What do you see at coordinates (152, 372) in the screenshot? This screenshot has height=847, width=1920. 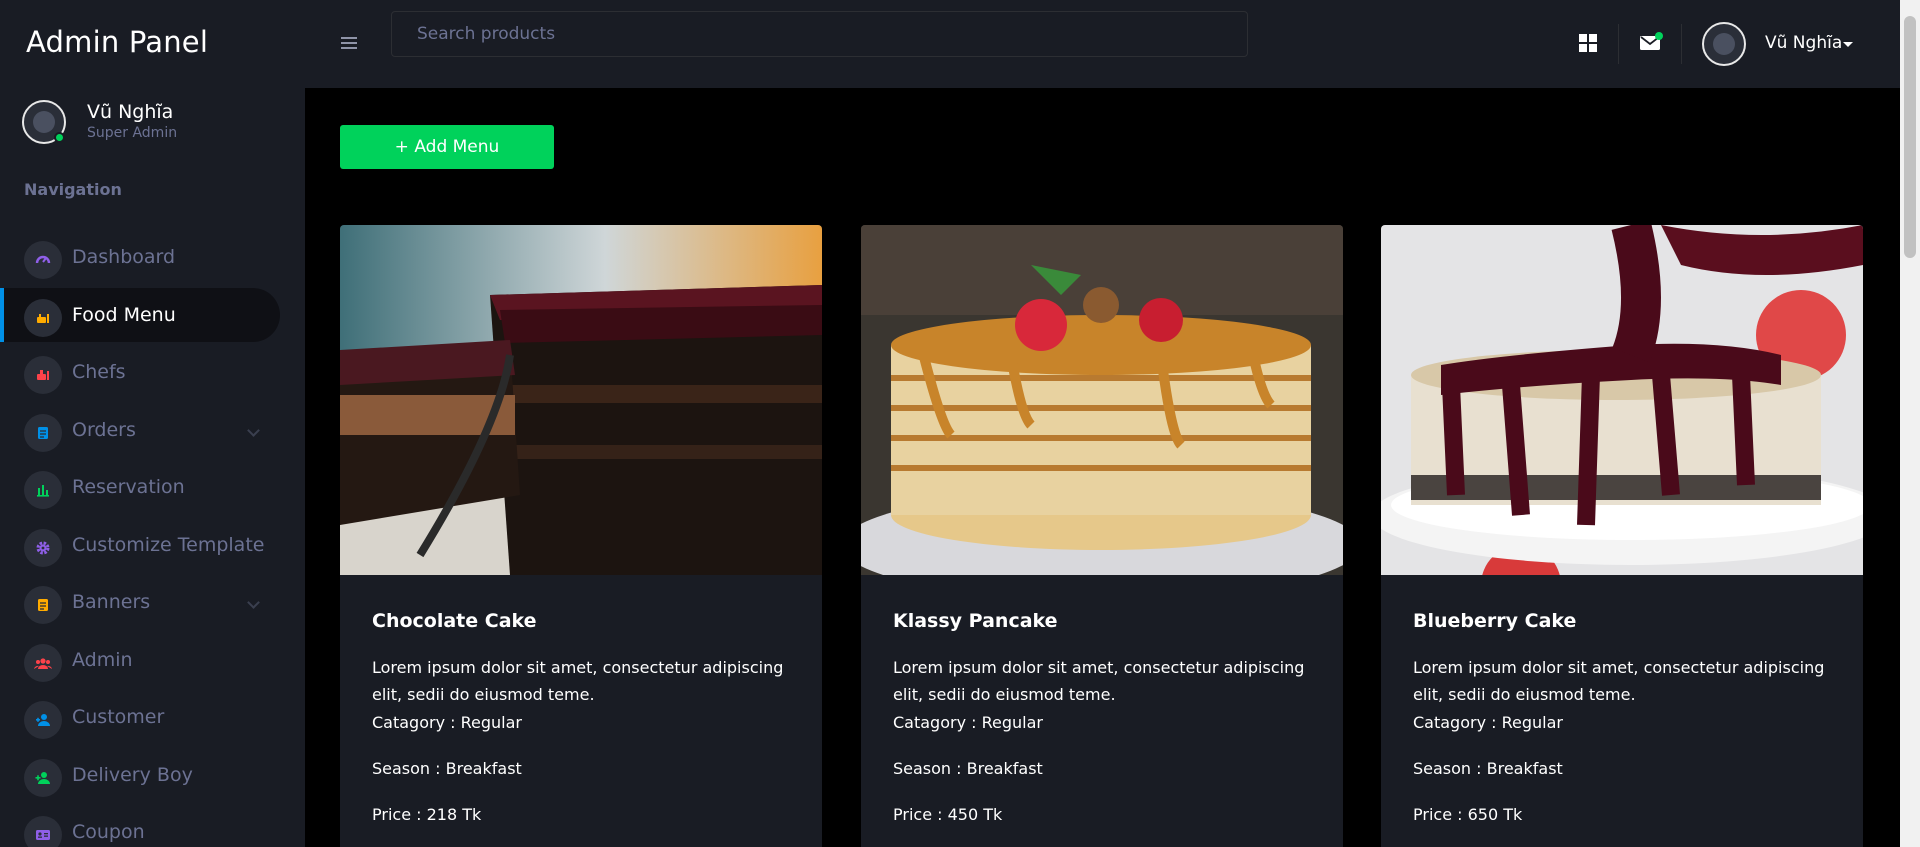 I see `sidebar-item-chefs: Chefs` at bounding box center [152, 372].